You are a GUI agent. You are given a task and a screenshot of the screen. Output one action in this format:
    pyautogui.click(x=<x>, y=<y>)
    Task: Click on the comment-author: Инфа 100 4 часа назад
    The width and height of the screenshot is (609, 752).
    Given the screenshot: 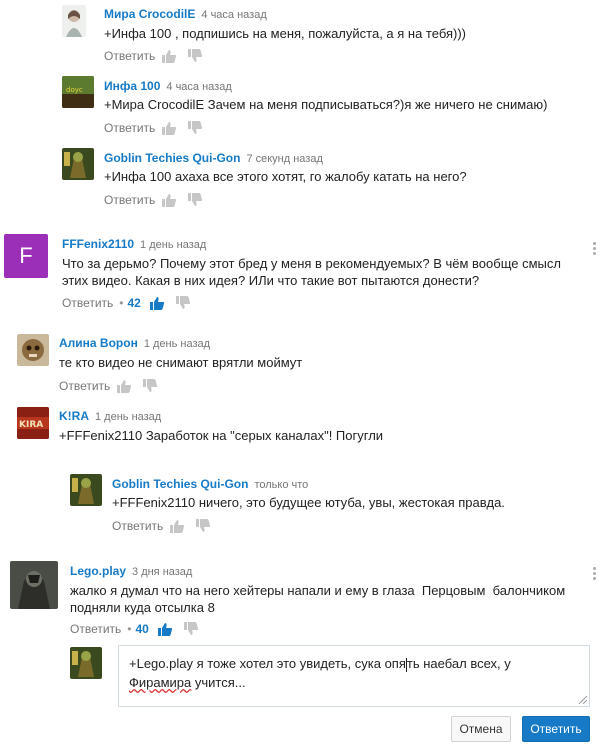 What is the action you would take?
    pyautogui.click(x=168, y=86)
    